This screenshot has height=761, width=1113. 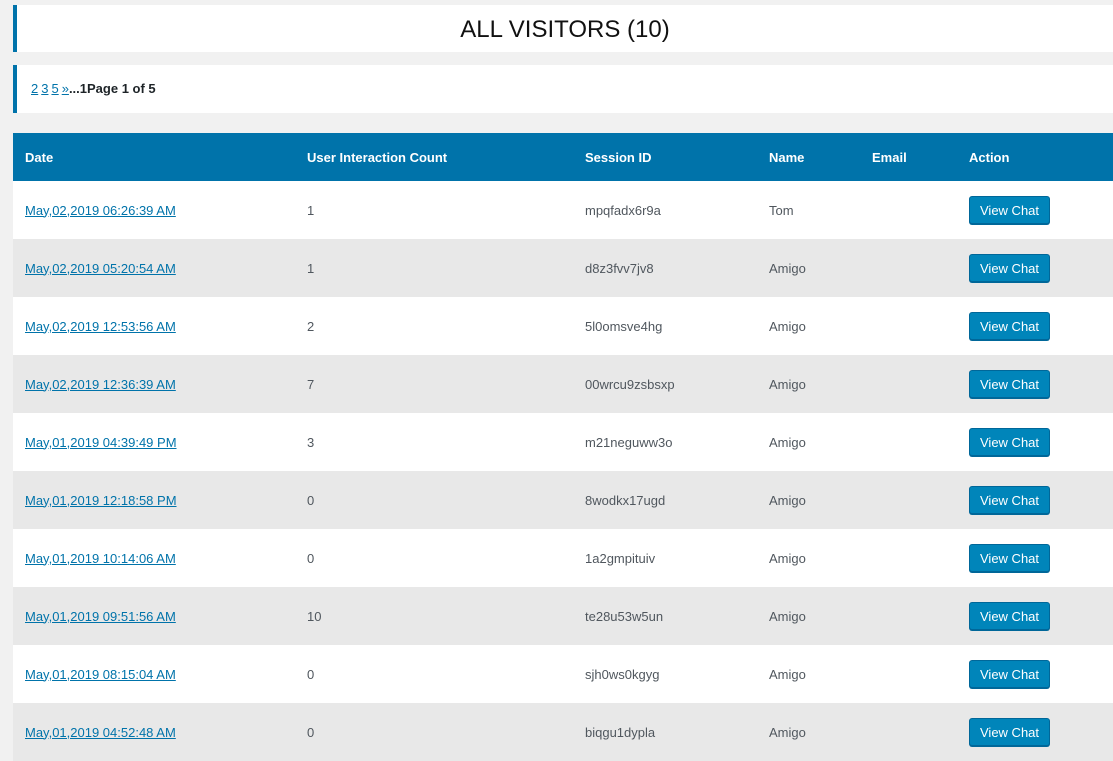 I want to click on cell-session-id: 1a2gmpituiv, so click(x=620, y=558).